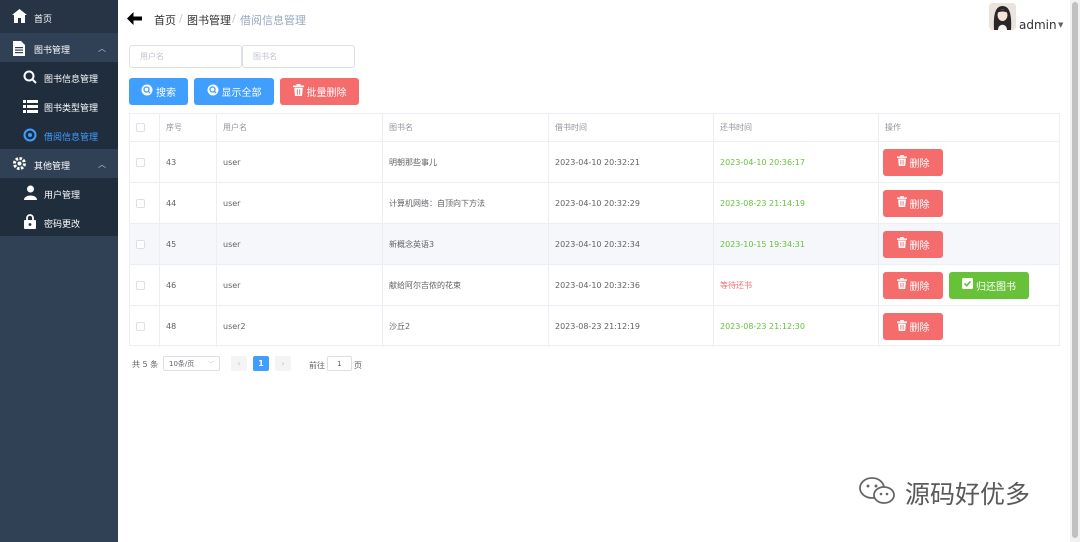  What do you see at coordinates (165, 20) in the screenshot?
I see `breadcrumb-home: 首页` at bounding box center [165, 20].